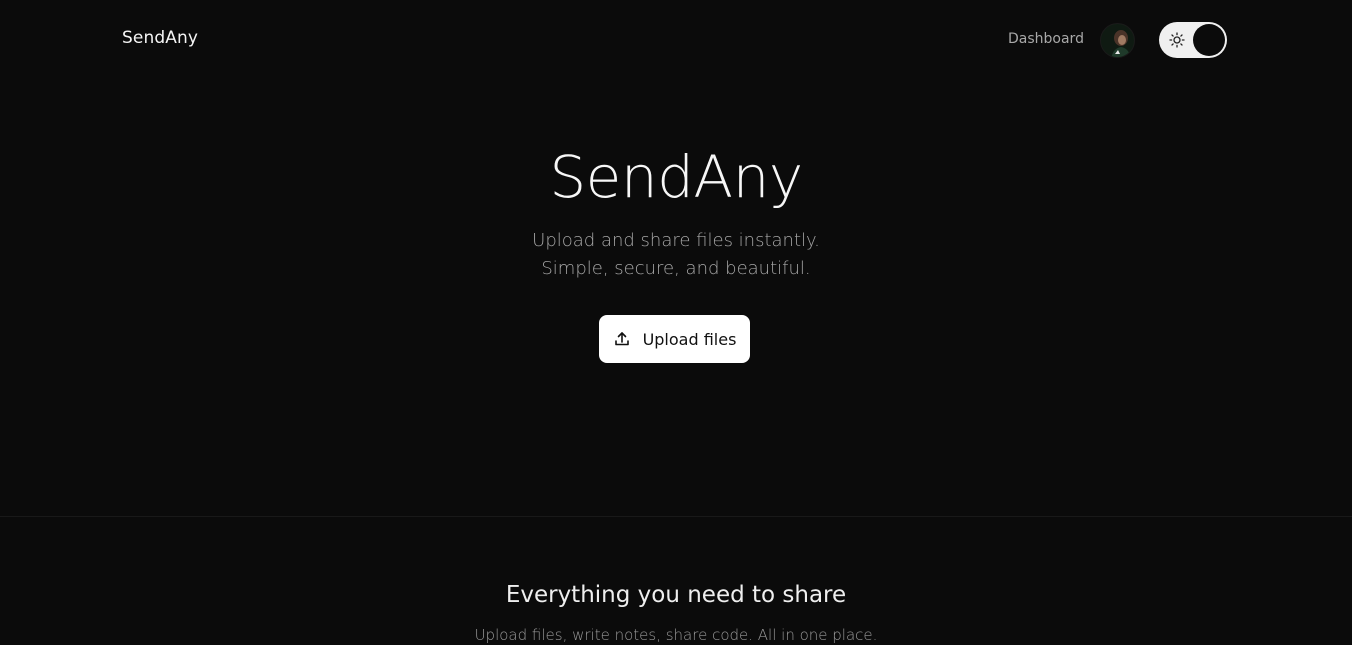 This screenshot has height=645, width=1352. Describe the element at coordinates (676, 516) in the screenshot. I see `section-divider` at that location.